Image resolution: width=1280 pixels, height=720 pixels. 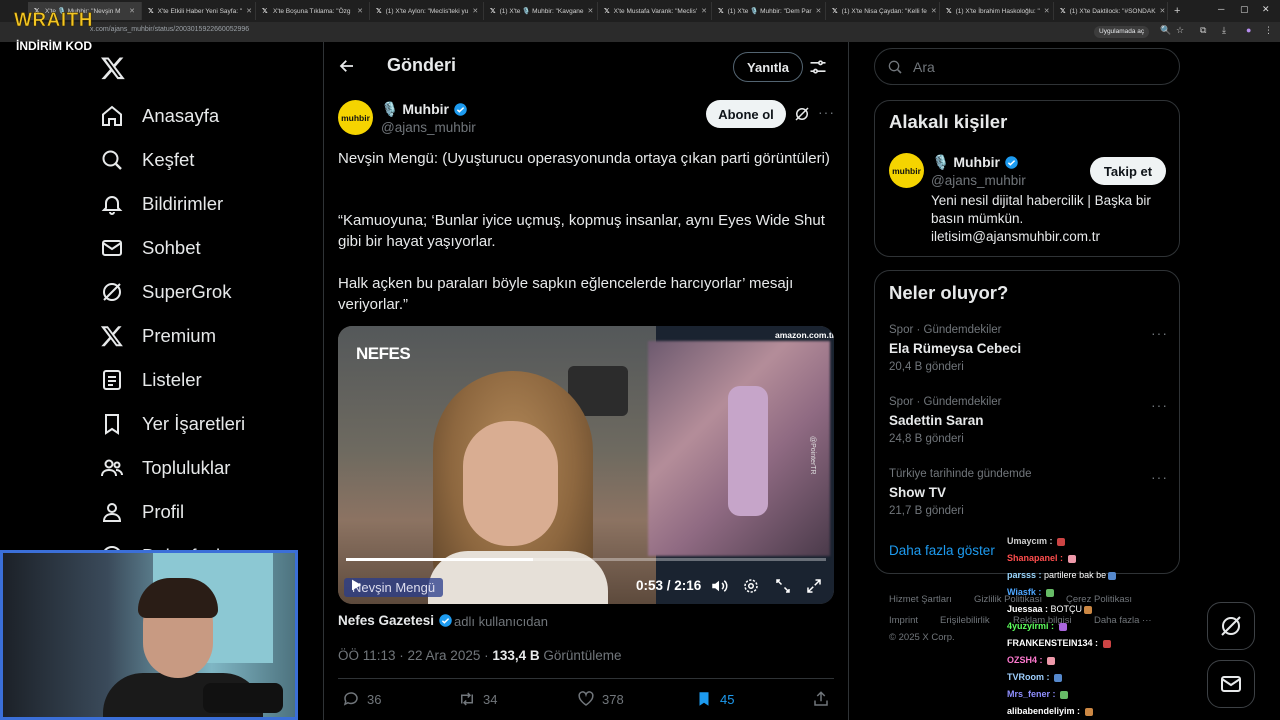 I want to click on settings-gear-icon, so click(x=751, y=586).